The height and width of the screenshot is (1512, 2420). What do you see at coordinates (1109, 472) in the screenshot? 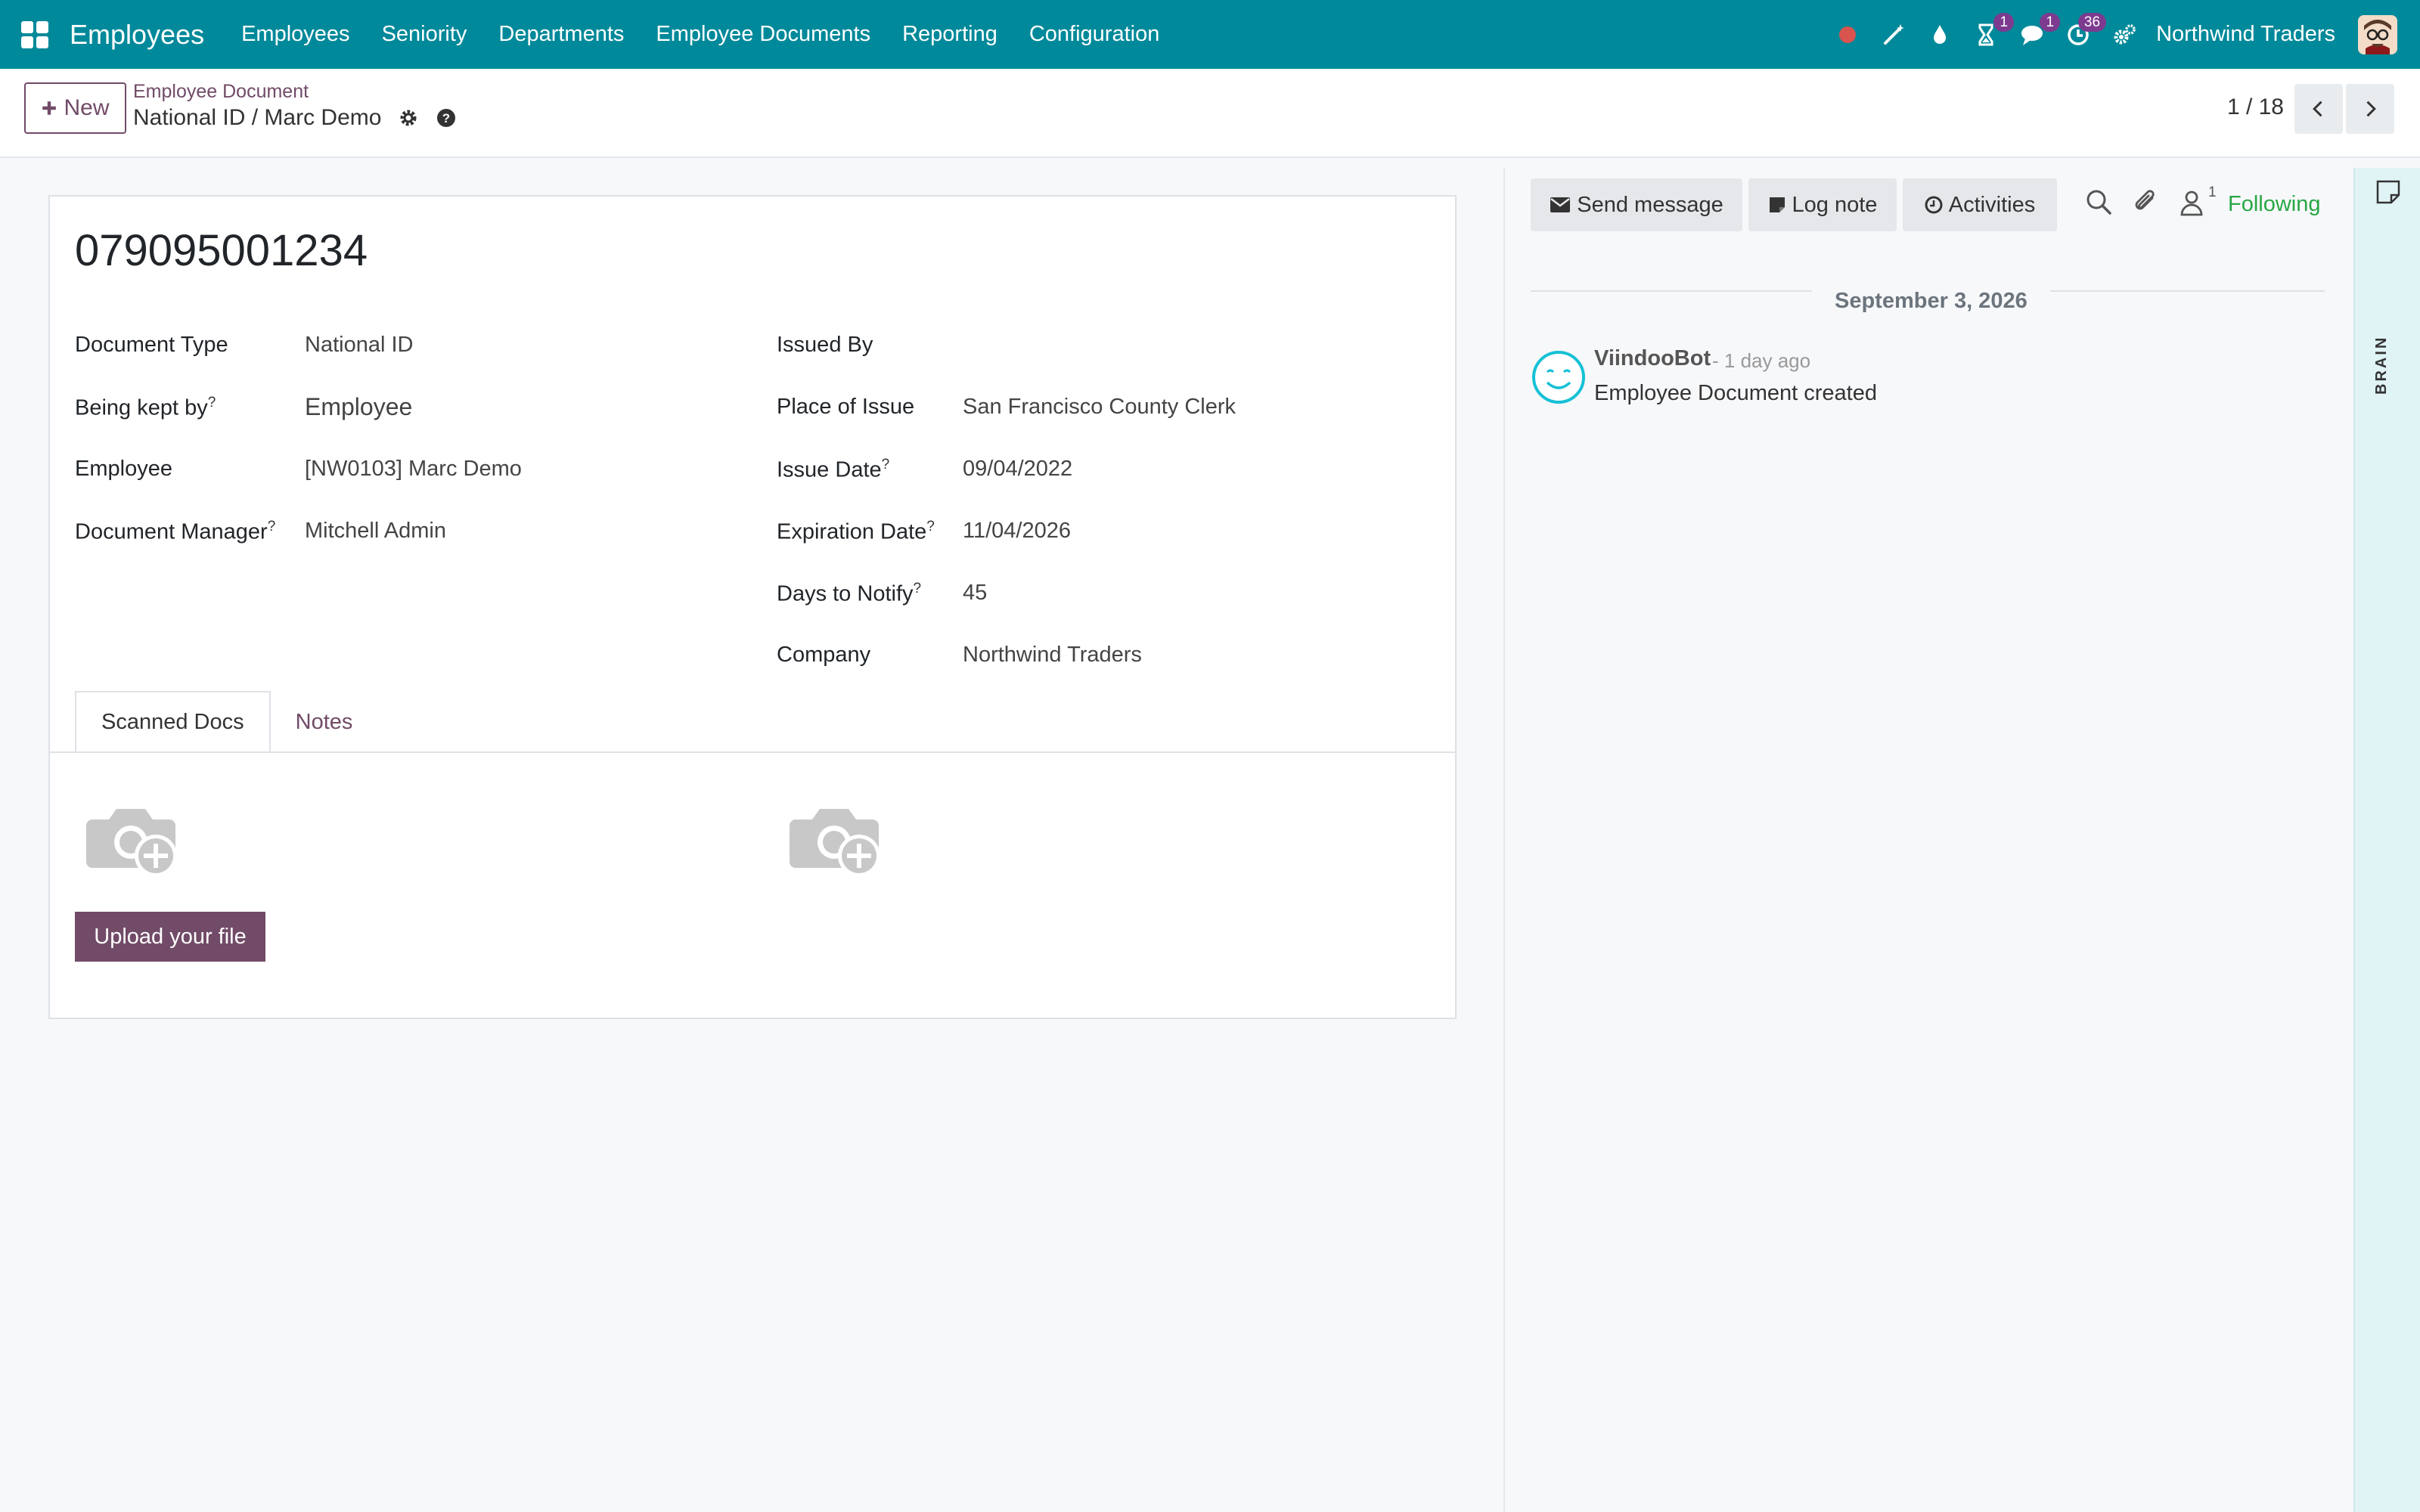
I see `field-issue-date: Issue Date? 09/04/2022` at bounding box center [1109, 472].